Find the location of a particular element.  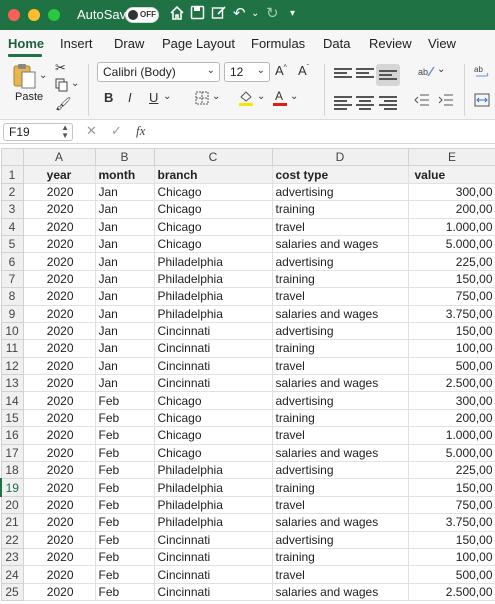

cut-icon: ✂ is located at coordinates (60, 68).